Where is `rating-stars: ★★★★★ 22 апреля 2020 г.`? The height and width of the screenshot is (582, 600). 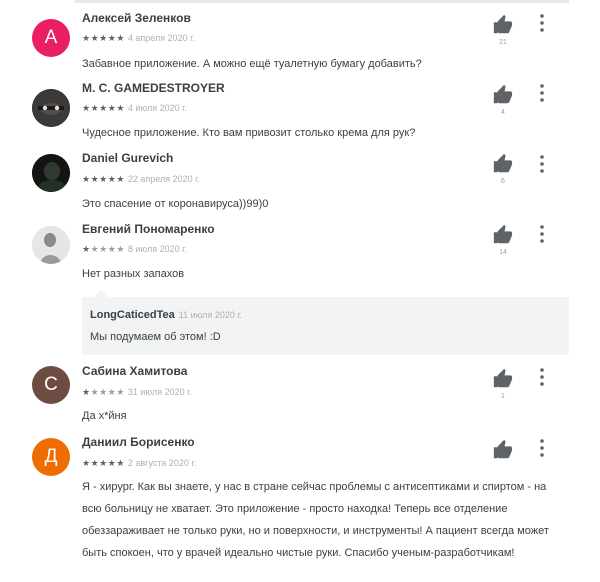
rating-stars: ★★★★★ 22 апреля 2020 г. is located at coordinates (141, 179).